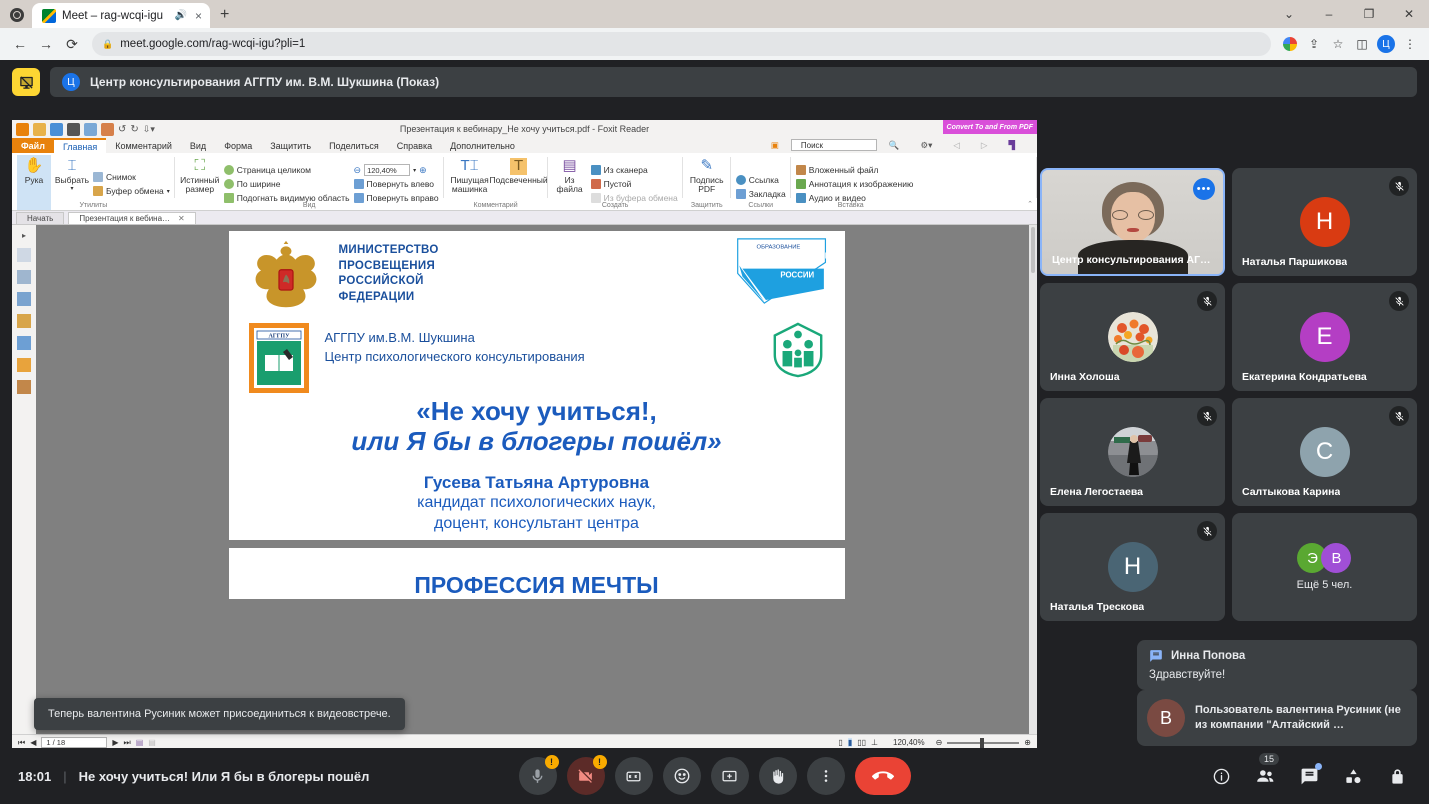 The height and width of the screenshot is (804, 1429). I want to click on chrome-app-menu-icon, so click(17, 15).